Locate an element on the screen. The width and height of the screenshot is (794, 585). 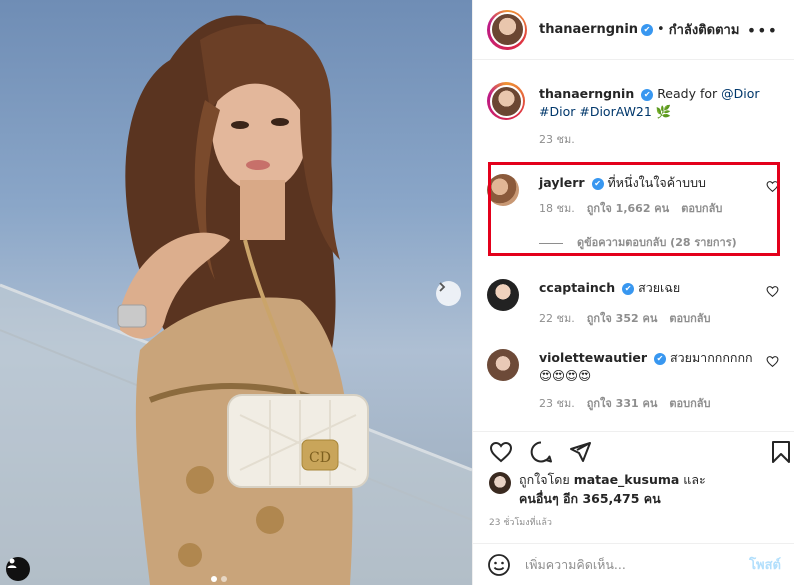
post-header: thanaerngnin ✔ • กำลังติดตาม ••• is located at coordinates (633, 30).